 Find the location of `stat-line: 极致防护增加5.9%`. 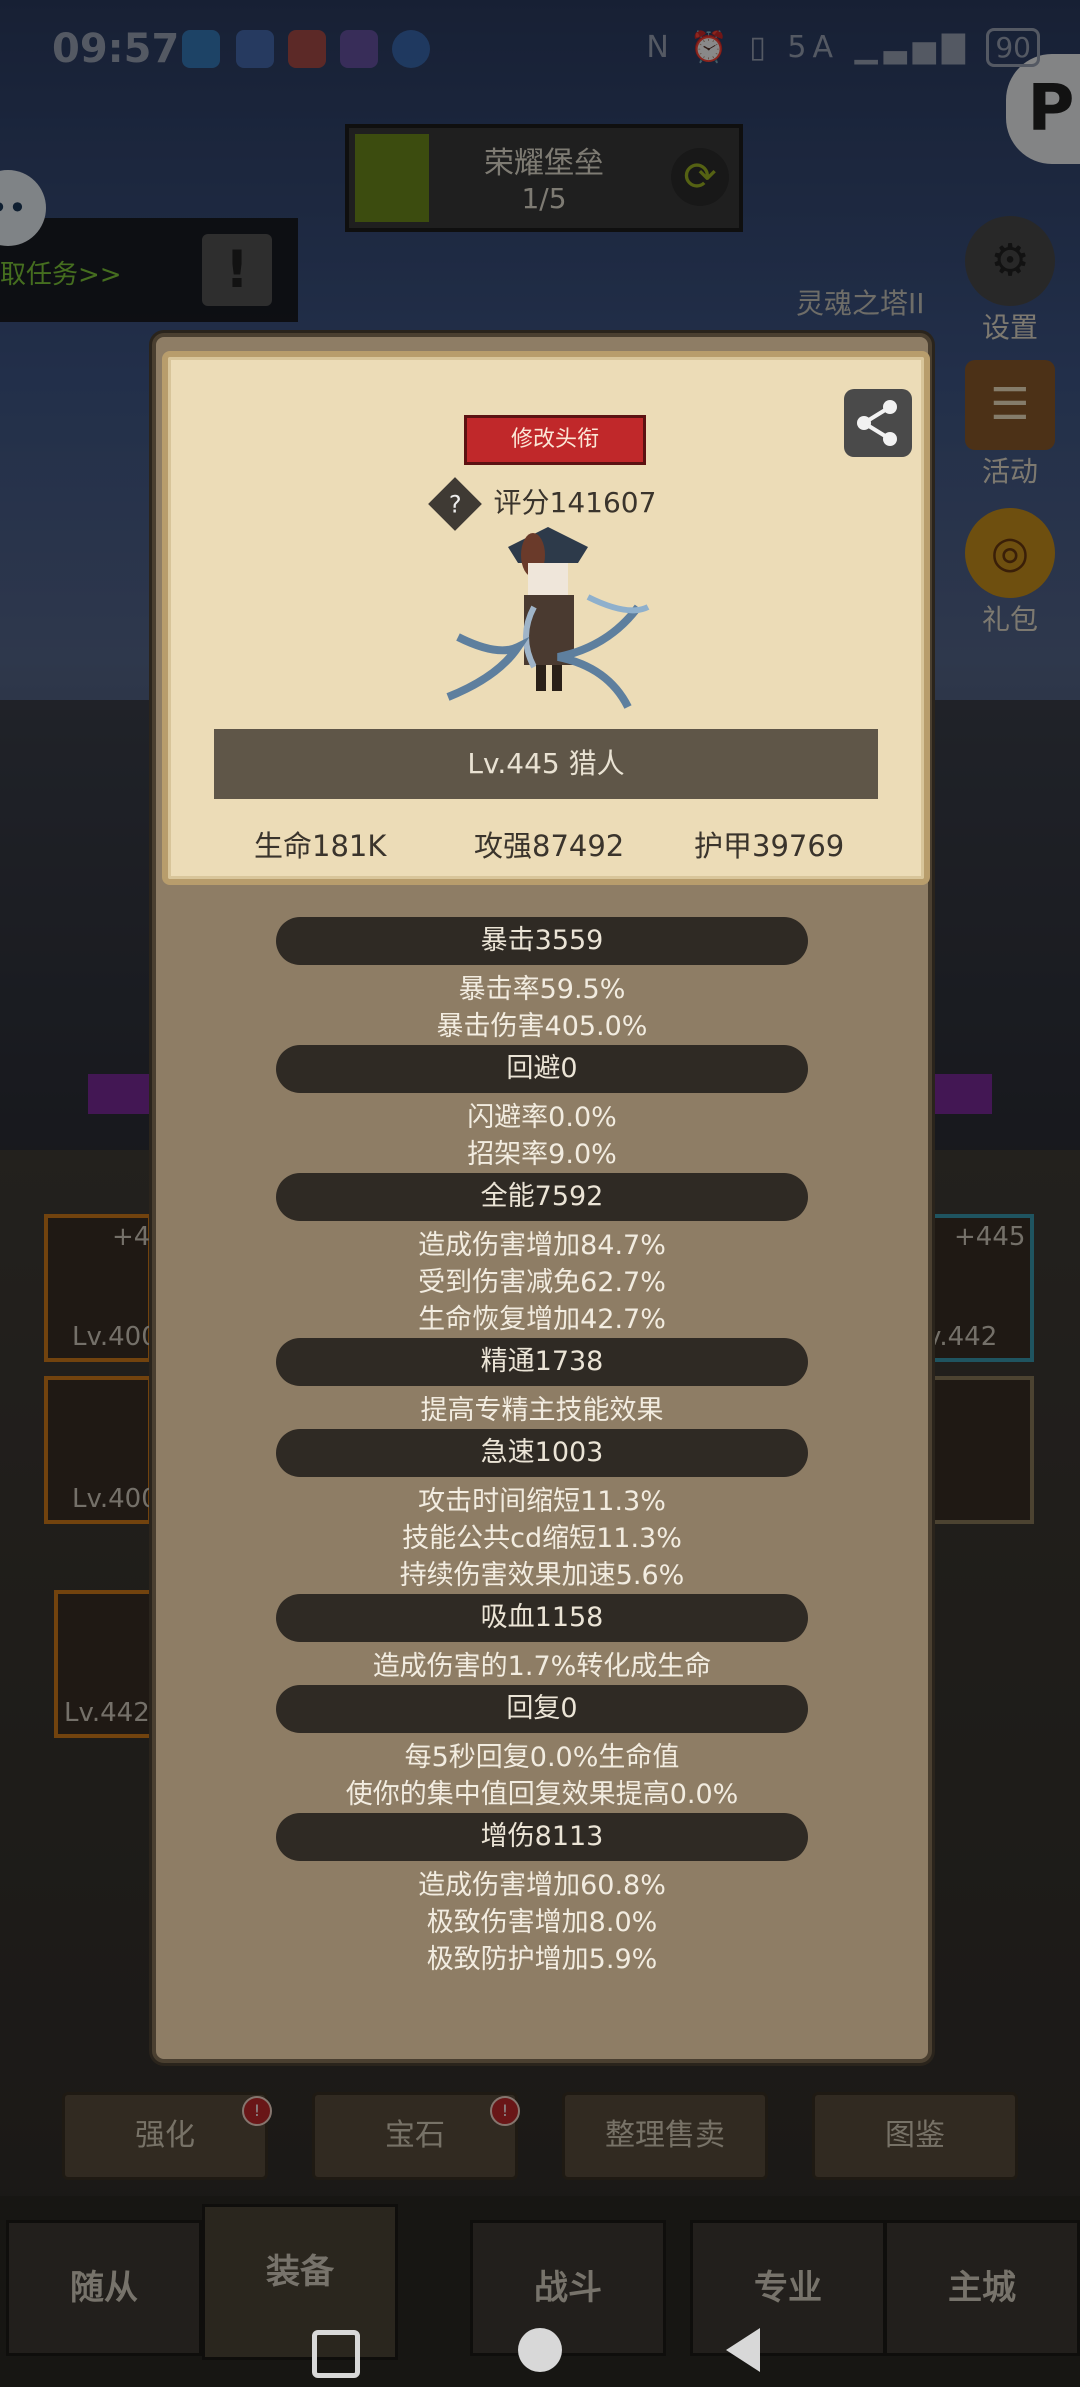

stat-line: 极致防护增加5.9% is located at coordinates (542, 1959).